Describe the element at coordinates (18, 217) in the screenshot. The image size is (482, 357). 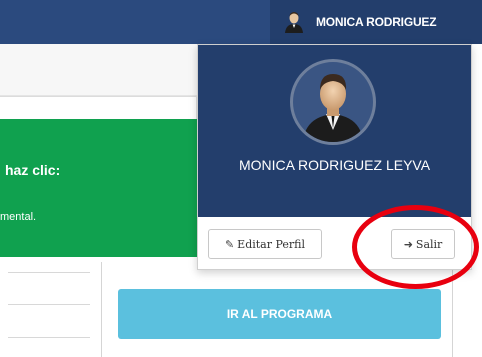
I see `banner-text: mental.` at that location.